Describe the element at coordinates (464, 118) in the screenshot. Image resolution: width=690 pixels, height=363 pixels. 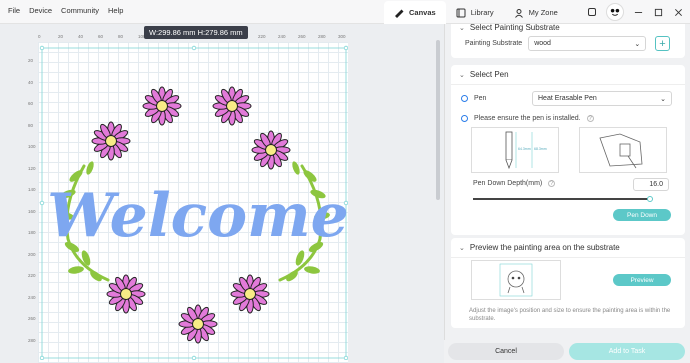
I see `install-radio` at that location.